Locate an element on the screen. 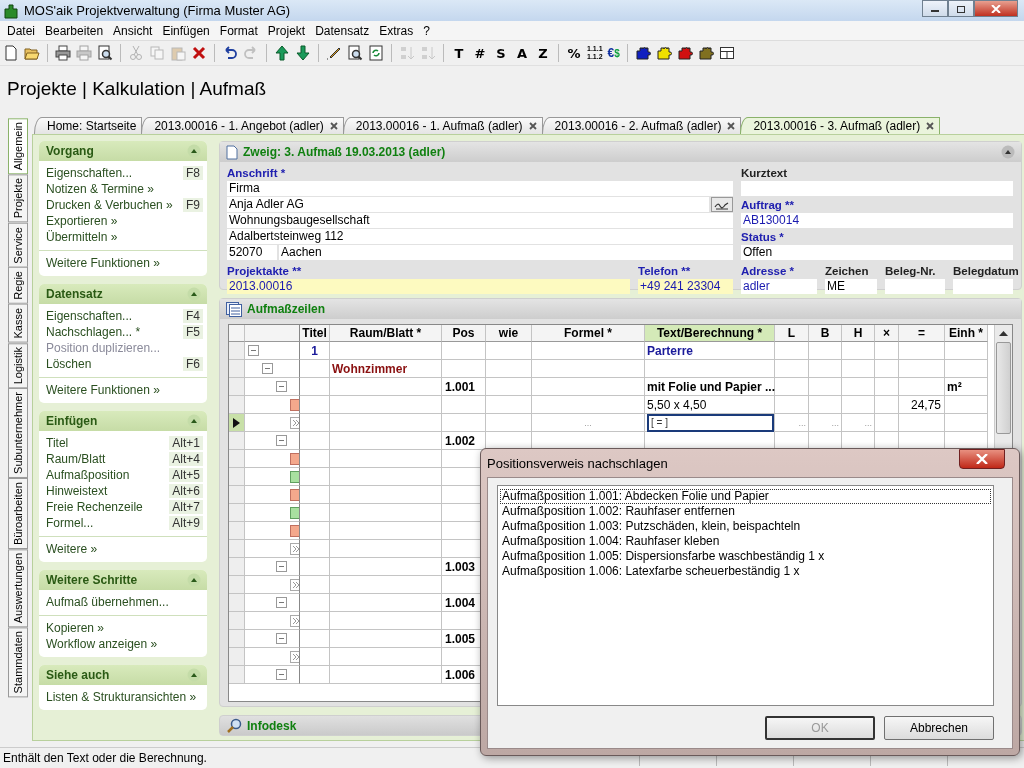  task-label: Listen & Strukturansichten » is located at coordinates (121, 697).